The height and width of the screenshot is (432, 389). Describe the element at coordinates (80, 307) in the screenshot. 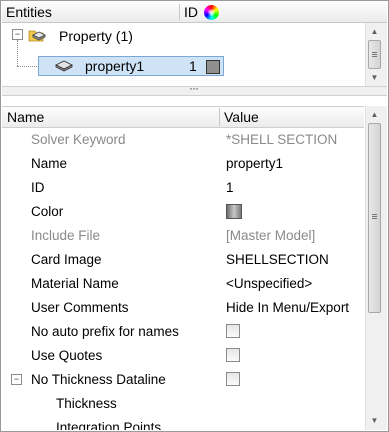

I see `property-name: User Comments` at that location.